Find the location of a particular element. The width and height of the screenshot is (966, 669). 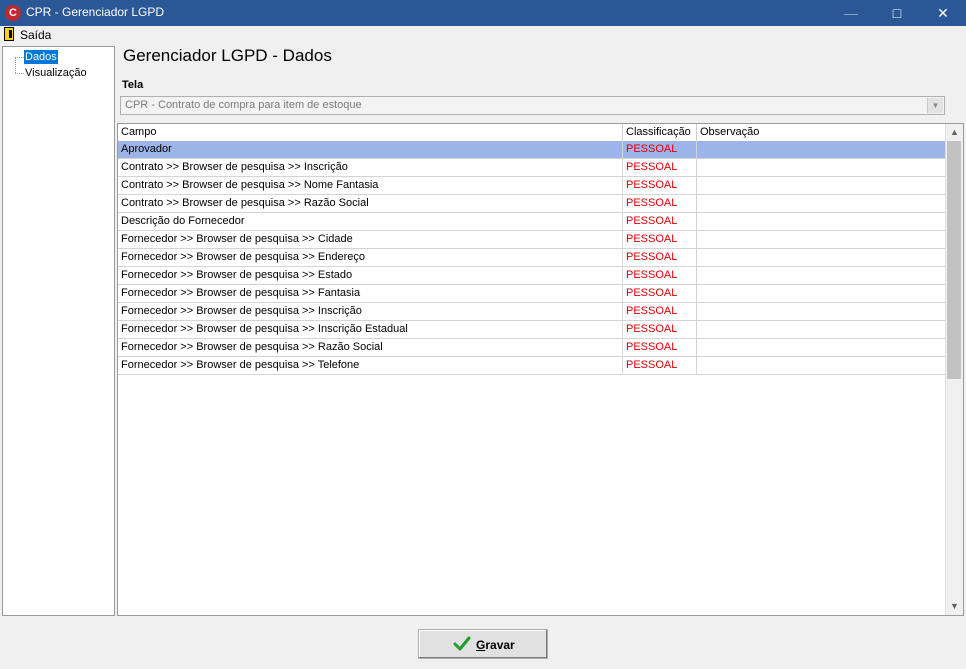

grid-header: Campo Classificação Observação is located at coordinates (532, 133).